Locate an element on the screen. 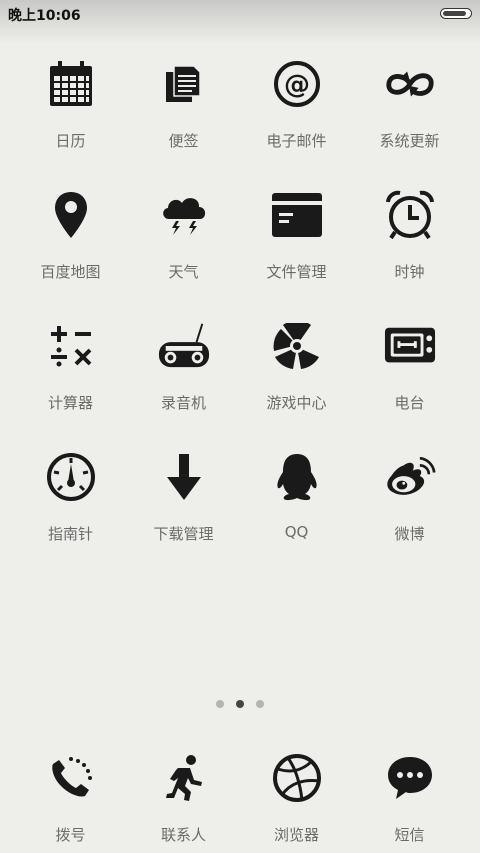 The image size is (480, 853). app-label: 计算器 is located at coordinates (70, 403).